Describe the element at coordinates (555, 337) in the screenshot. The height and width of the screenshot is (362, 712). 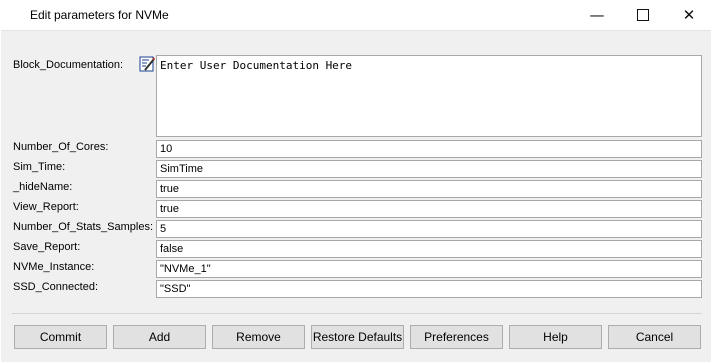
I see `help-button: Help` at that location.